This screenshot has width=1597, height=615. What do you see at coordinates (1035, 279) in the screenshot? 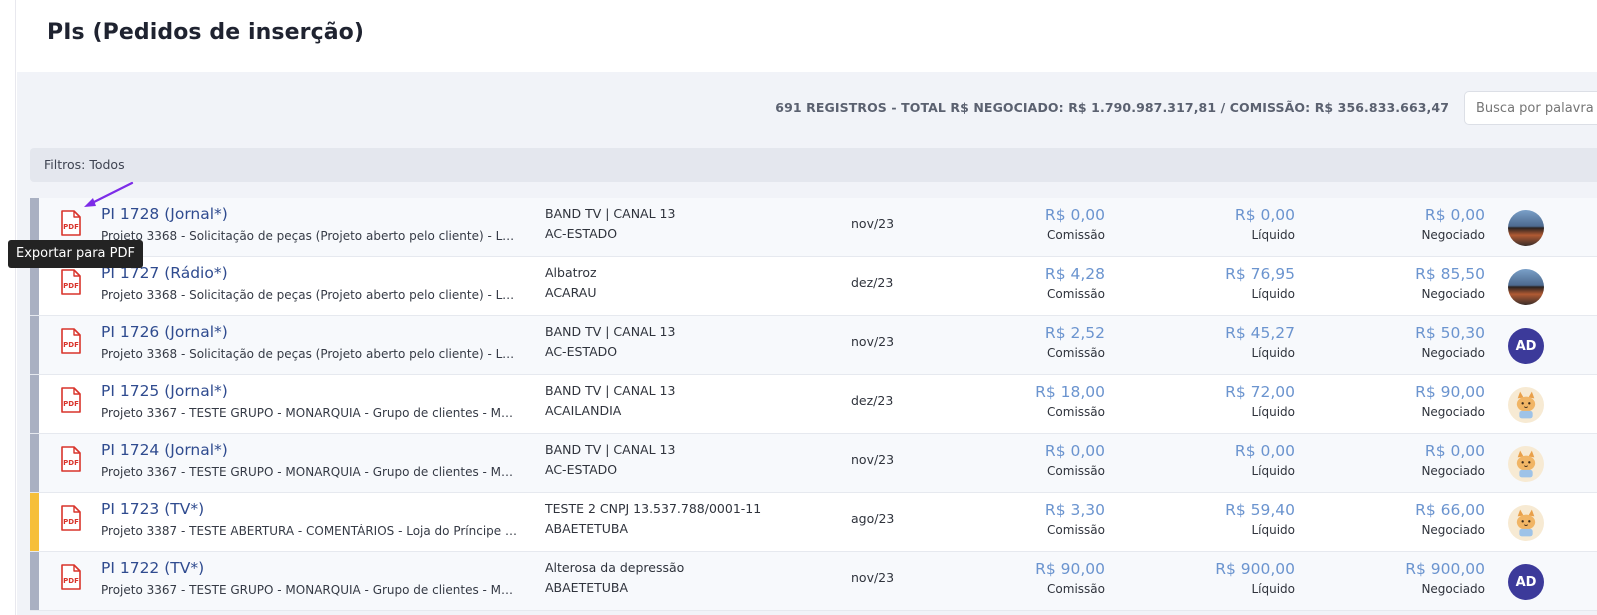
I see `commission-cell: R$ 4,28 Comissão` at bounding box center [1035, 279].